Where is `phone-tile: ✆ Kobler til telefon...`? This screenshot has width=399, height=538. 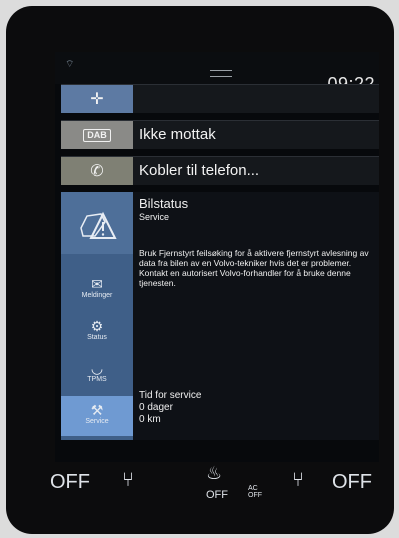
phone-tile: ✆ Kobler til telefon... is located at coordinates (220, 170).